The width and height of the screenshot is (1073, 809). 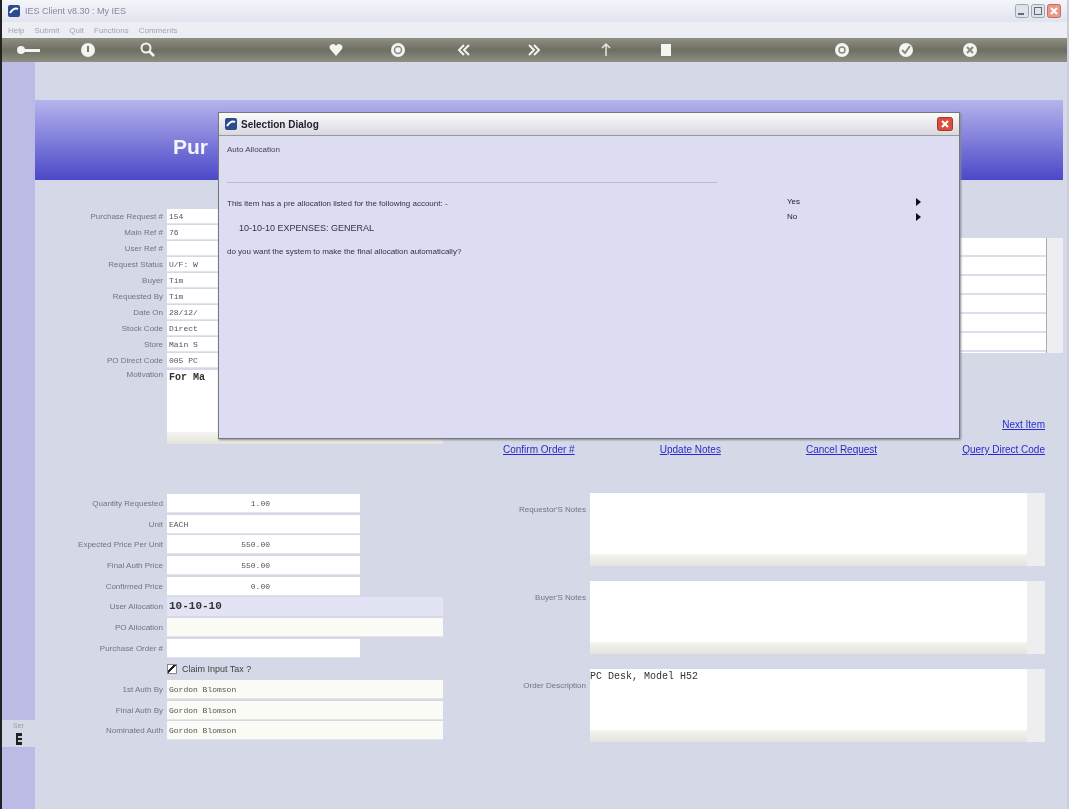 What do you see at coordinates (263, 524) in the screenshot?
I see `text-field: EACH` at bounding box center [263, 524].